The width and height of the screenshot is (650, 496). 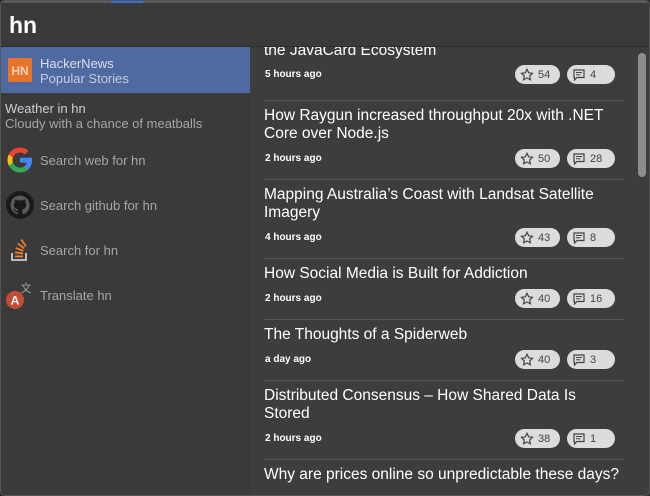 What do you see at coordinates (366, 334) in the screenshot?
I see `story-title: The Thoughts of a Spiderweb` at bounding box center [366, 334].